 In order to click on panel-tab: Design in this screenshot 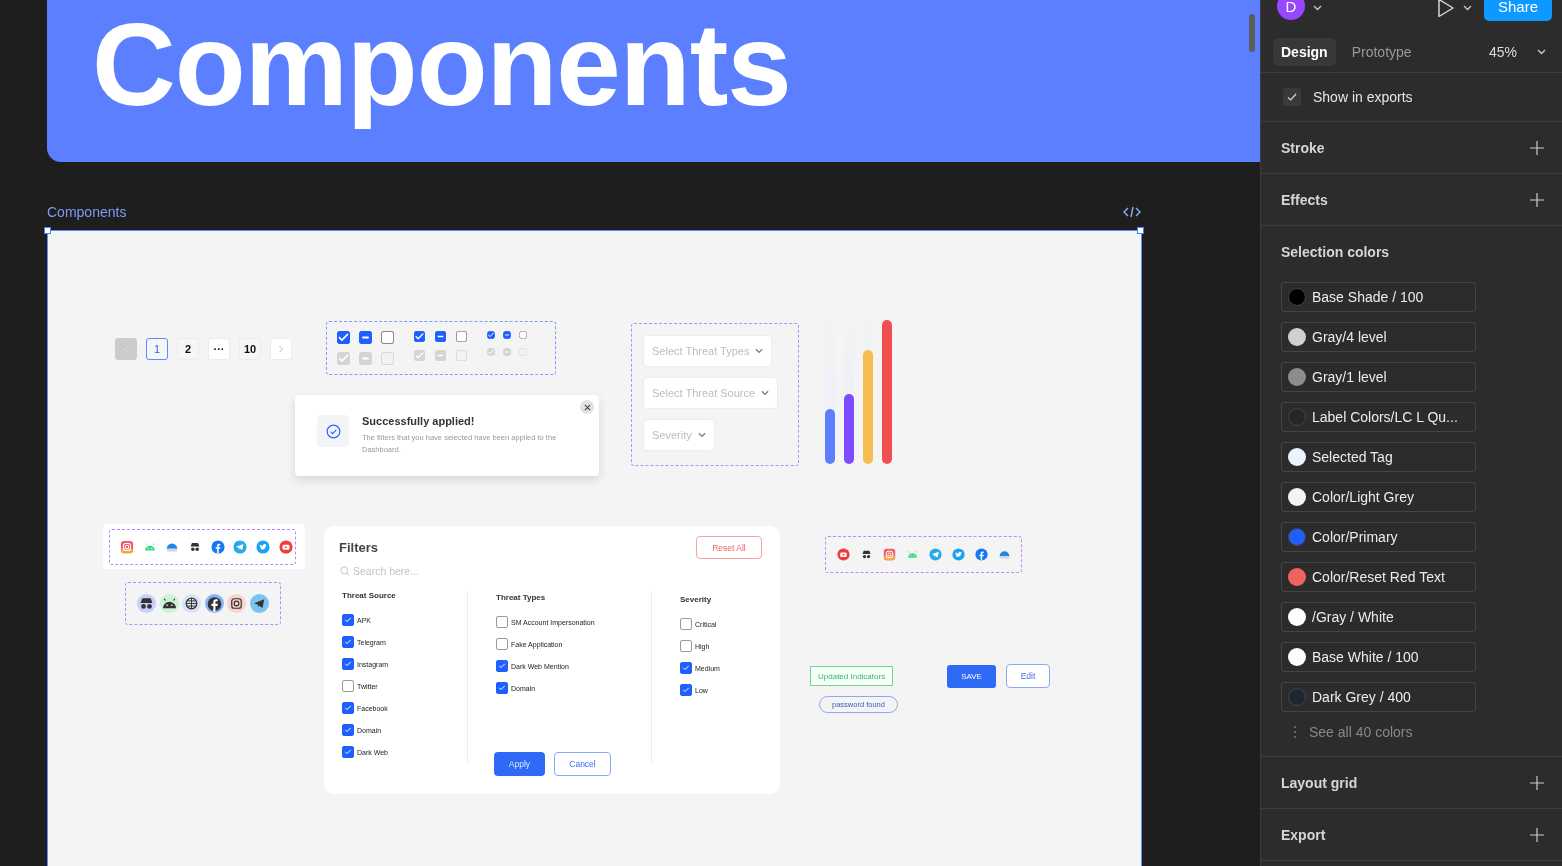, I will do `click(1304, 52)`.